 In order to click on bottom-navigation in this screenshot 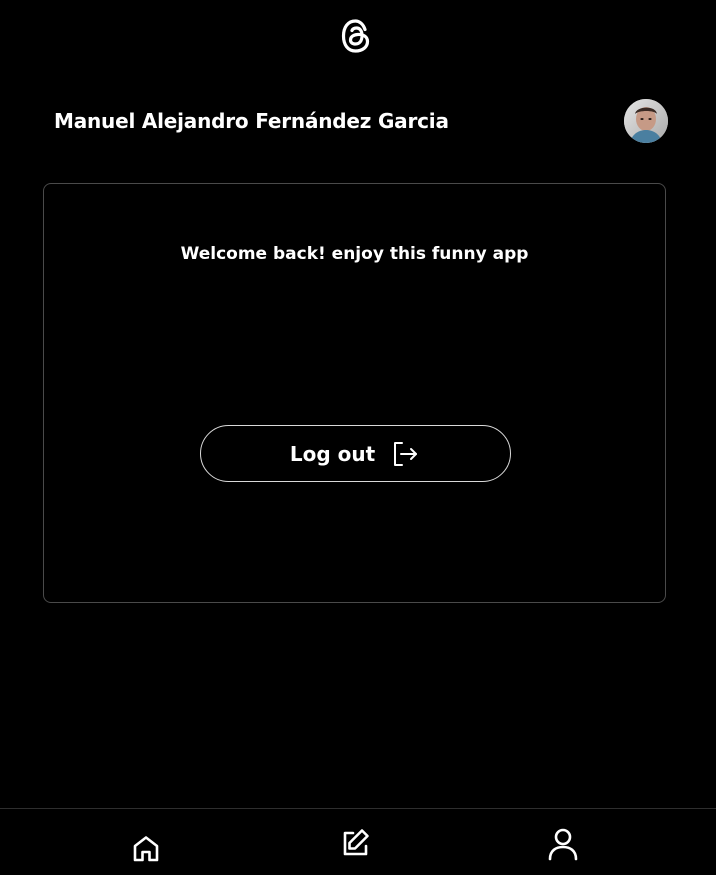, I will do `click(358, 841)`.